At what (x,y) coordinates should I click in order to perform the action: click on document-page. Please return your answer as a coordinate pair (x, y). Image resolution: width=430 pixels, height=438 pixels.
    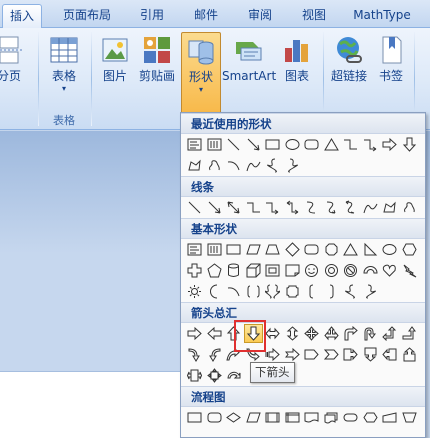
    Looking at the image, I should click on (90, 404).